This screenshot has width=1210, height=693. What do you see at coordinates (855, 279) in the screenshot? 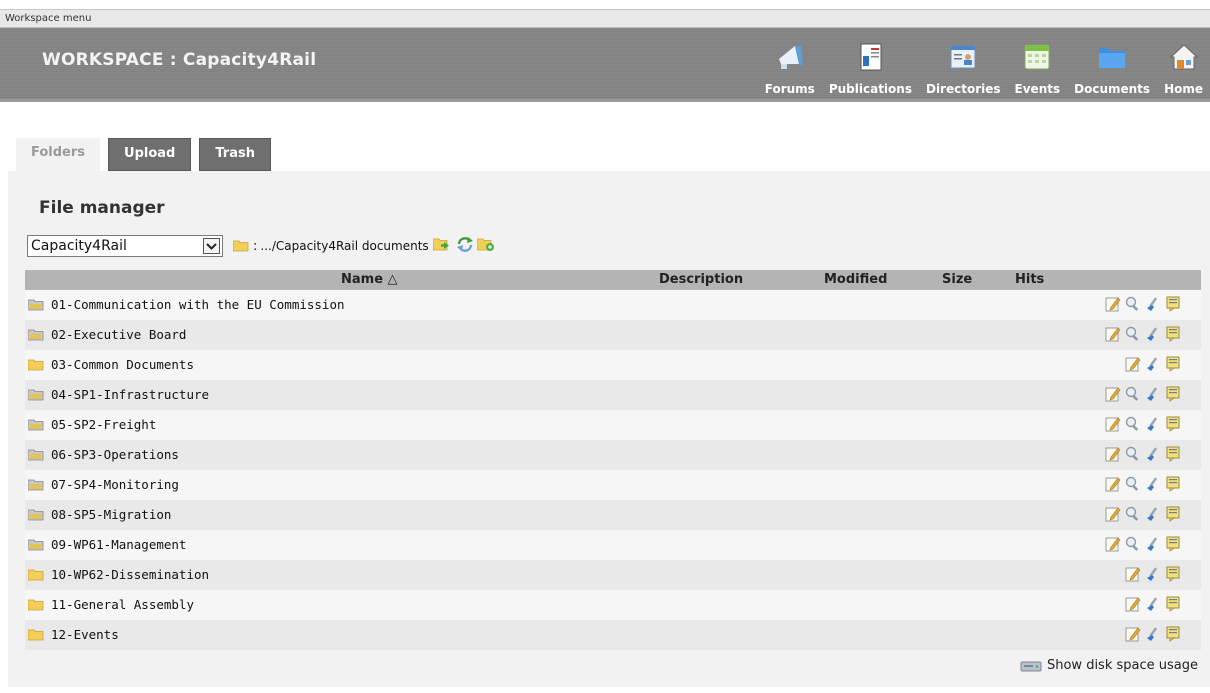
I see `column-modified: Modified` at bounding box center [855, 279].